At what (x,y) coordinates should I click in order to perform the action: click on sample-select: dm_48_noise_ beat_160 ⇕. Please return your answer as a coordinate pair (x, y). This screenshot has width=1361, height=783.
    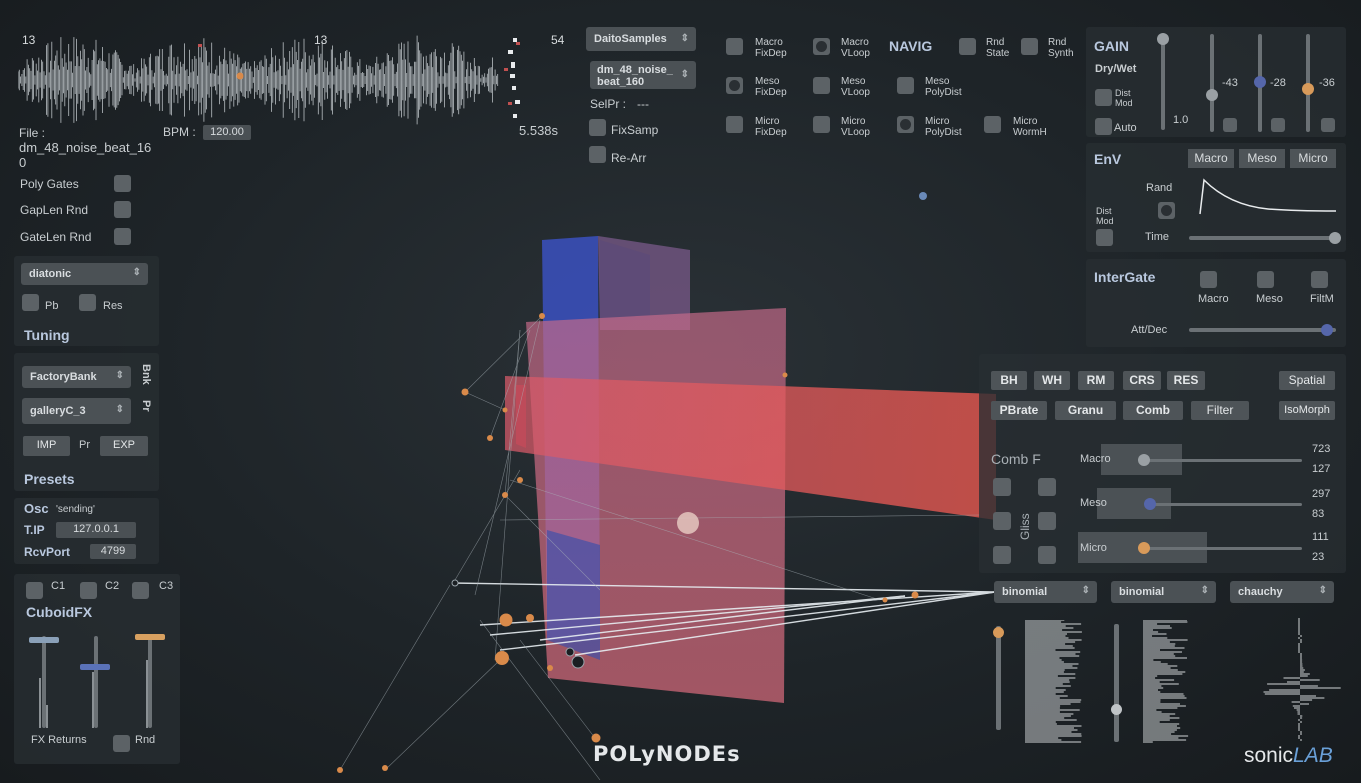
    Looking at the image, I should click on (643, 75).